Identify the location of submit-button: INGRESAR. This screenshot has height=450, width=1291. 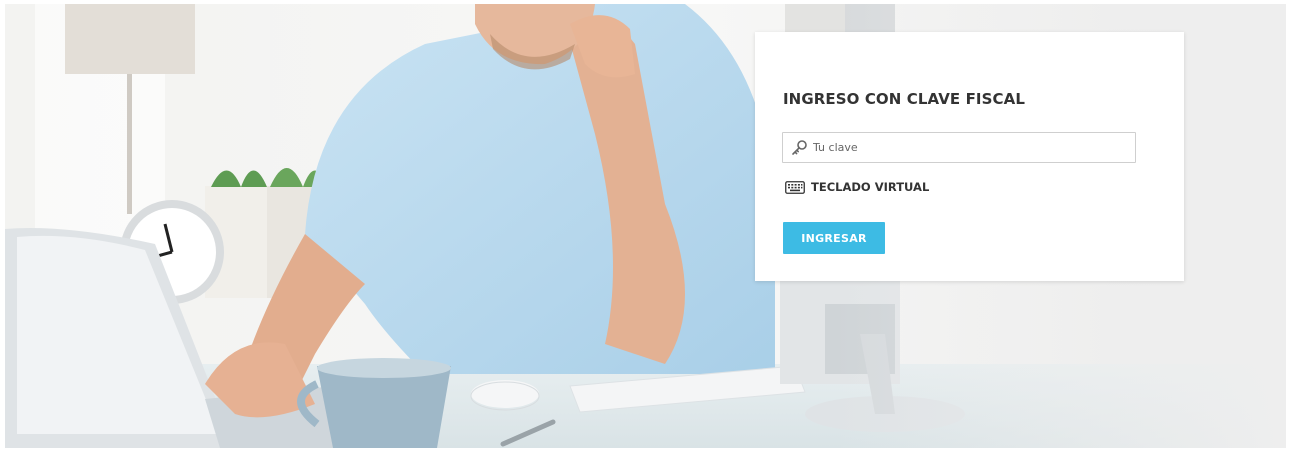
(834, 238).